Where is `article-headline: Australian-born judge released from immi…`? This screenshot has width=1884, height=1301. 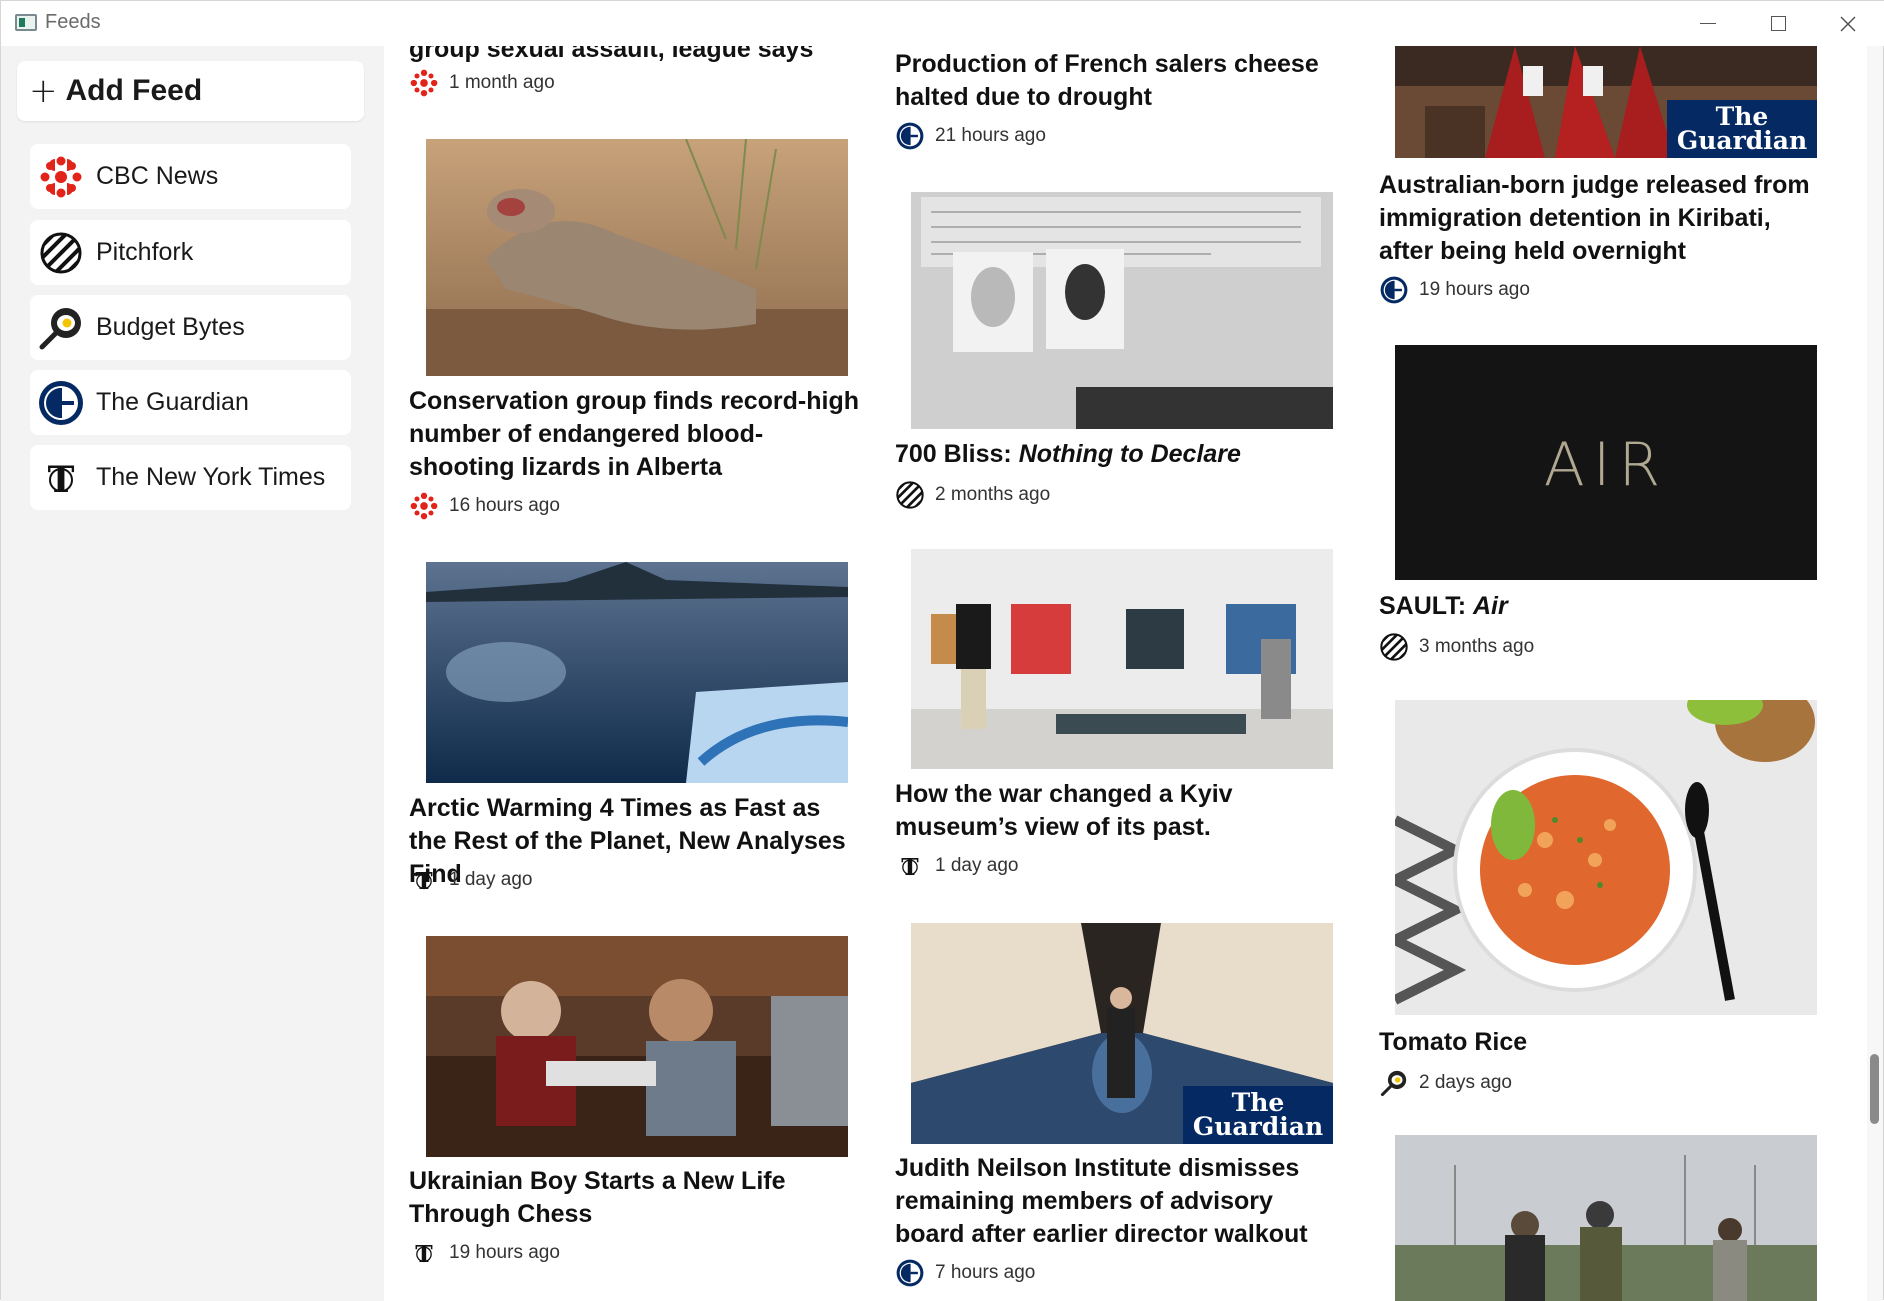 article-headline: Australian-born judge released from immi… is located at coordinates (1604, 218).